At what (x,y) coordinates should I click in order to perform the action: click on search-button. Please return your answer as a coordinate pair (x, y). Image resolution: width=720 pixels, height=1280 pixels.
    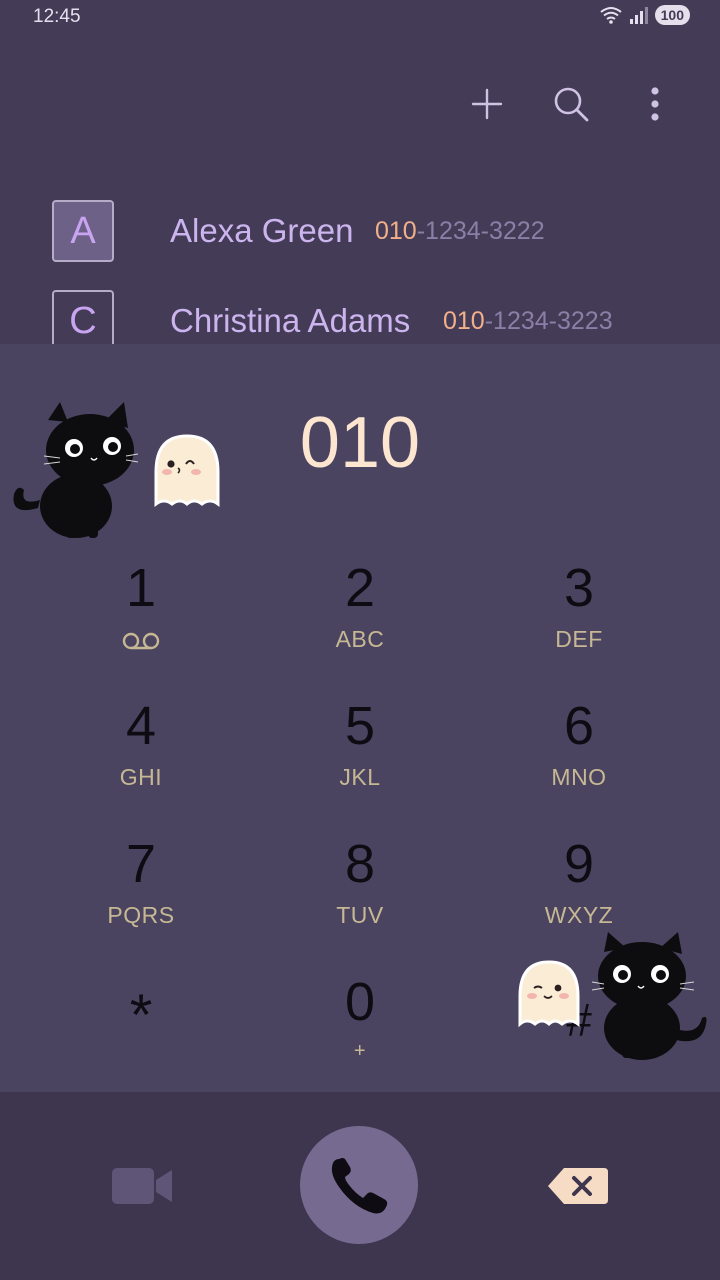
    Looking at the image, I should click on (571, 104).